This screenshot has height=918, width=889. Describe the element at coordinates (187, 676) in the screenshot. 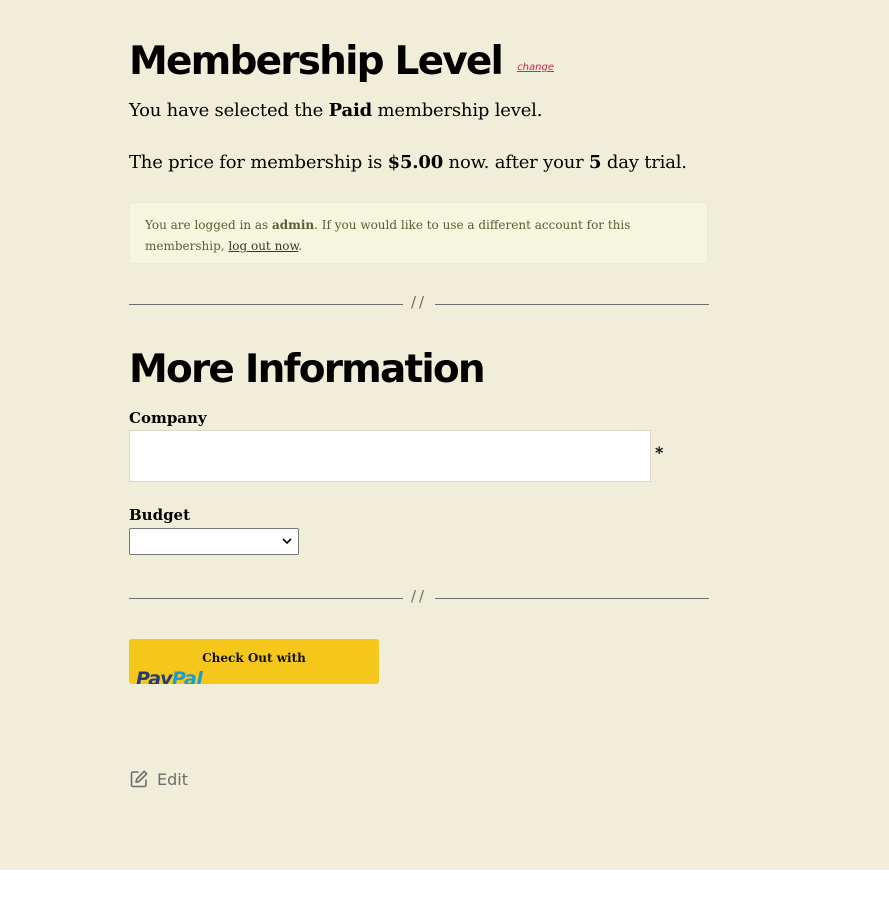

I see `paypal-logo-pal: Pal` at that location.